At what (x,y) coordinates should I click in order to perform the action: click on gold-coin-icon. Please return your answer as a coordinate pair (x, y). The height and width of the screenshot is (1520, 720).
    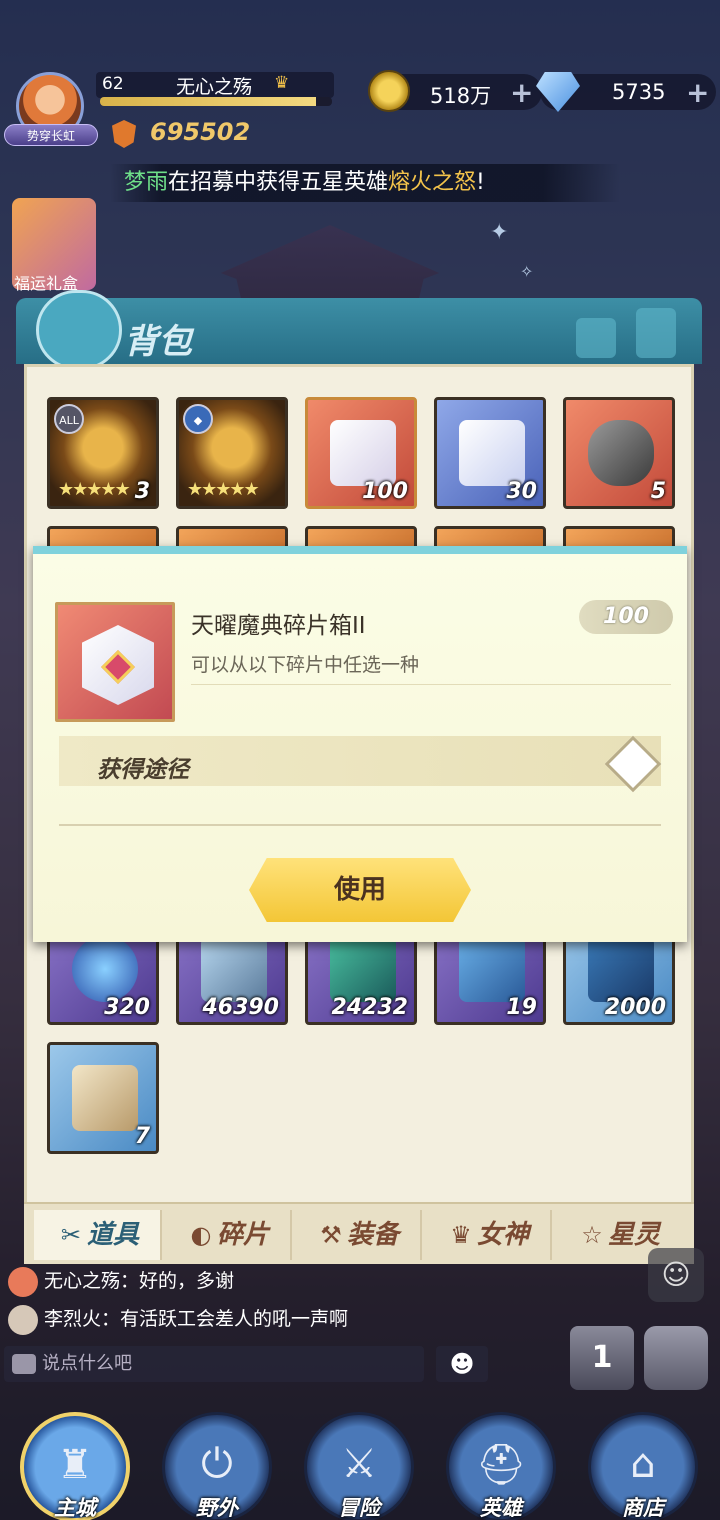
    Looking at the image, I should click on (389, 91).